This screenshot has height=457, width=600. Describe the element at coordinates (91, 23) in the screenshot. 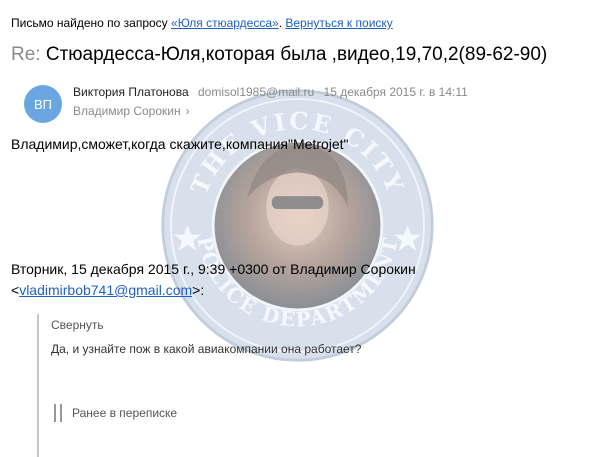

I see `search-prefix-text: Письмо найдено по запросу` at that location.